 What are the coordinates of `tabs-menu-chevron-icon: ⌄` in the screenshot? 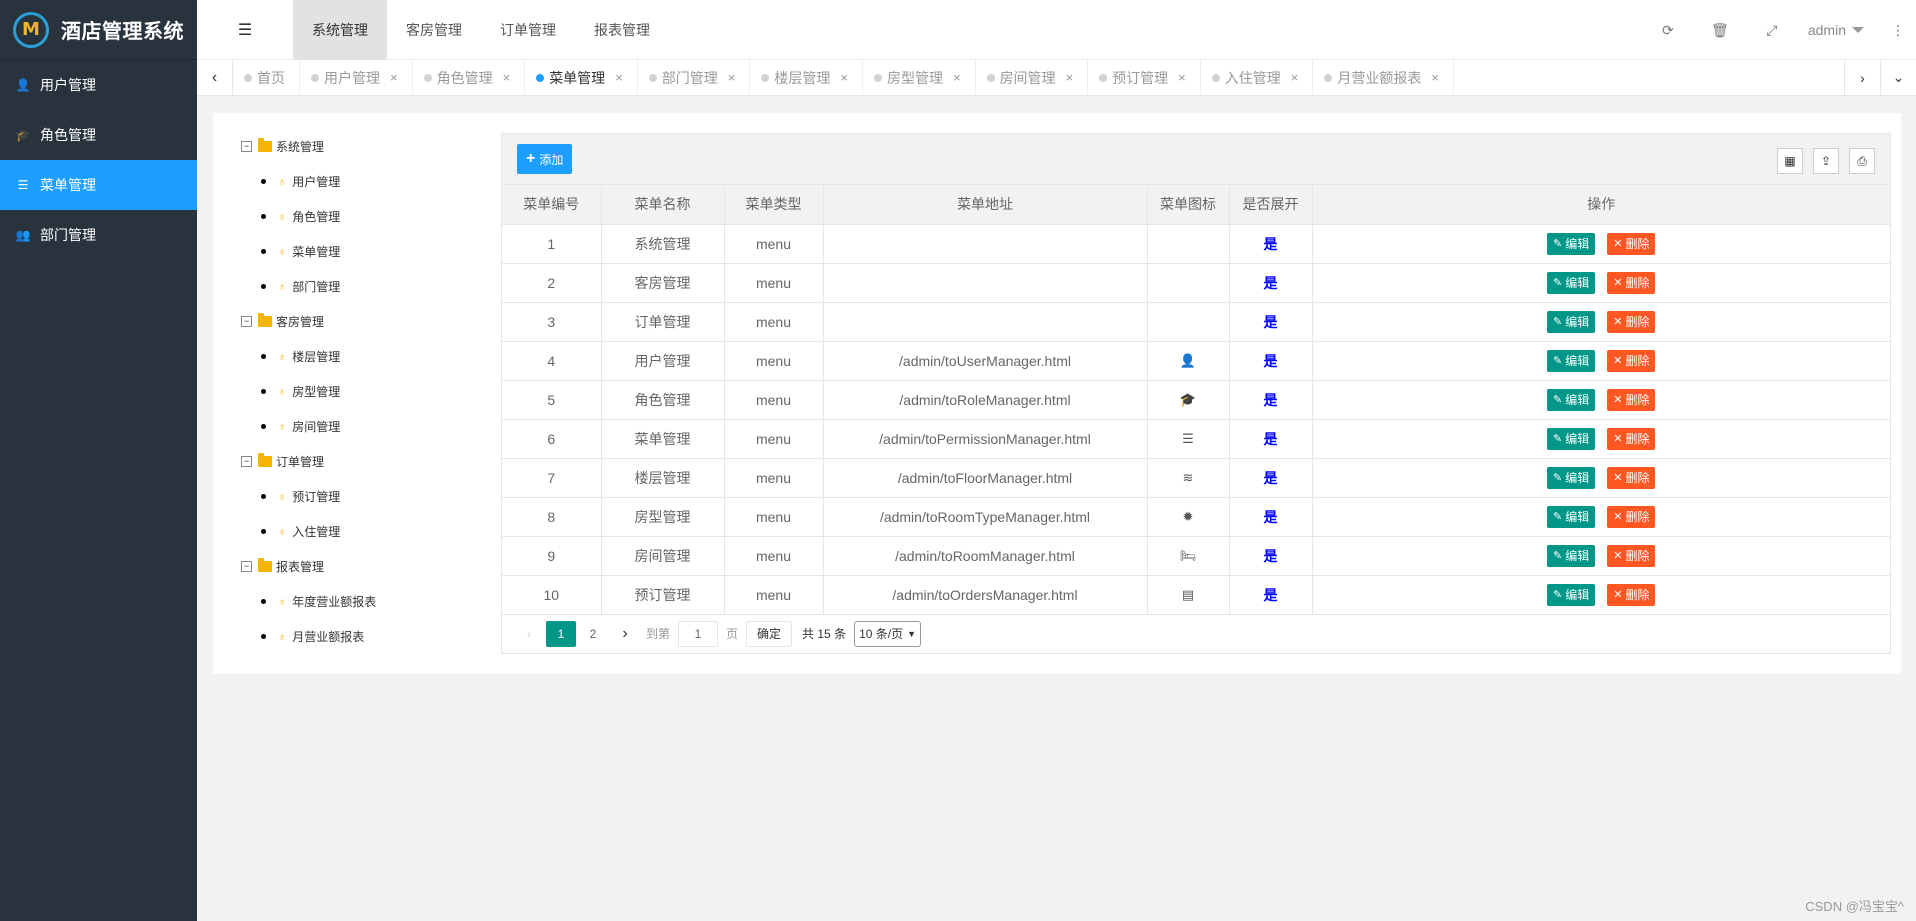 It's located at (1898, 77).